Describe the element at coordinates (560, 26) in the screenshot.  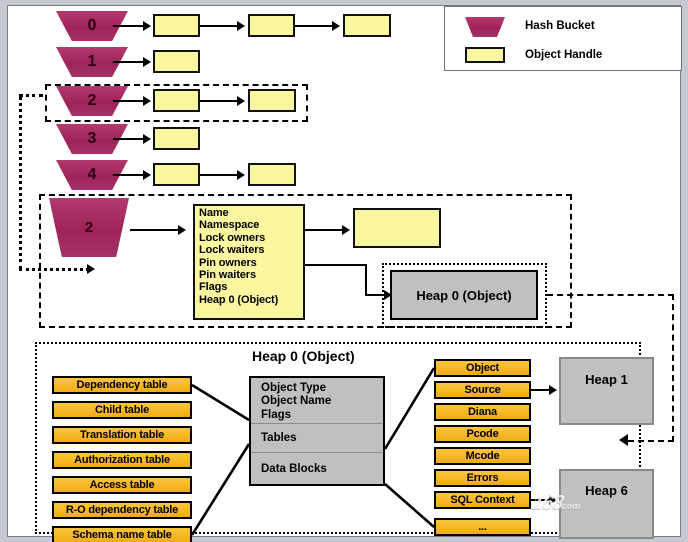
I see `legend-label-hash-bucket: Hash Bucket` at that location.